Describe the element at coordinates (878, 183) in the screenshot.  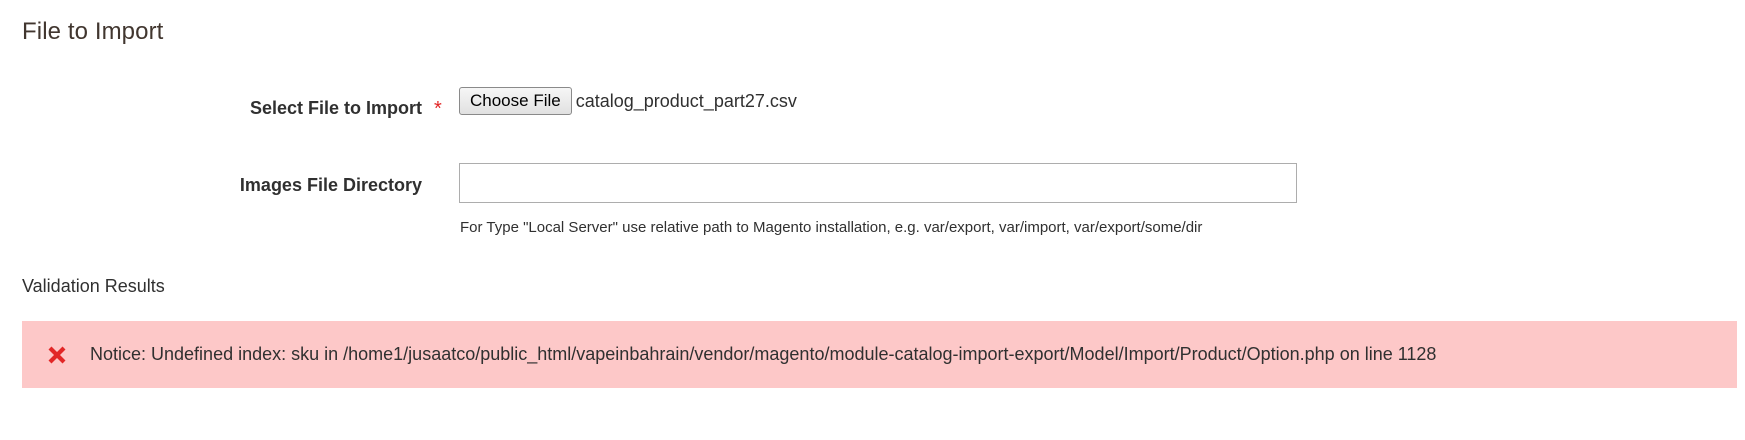
I see `images-directory-input` at that location.